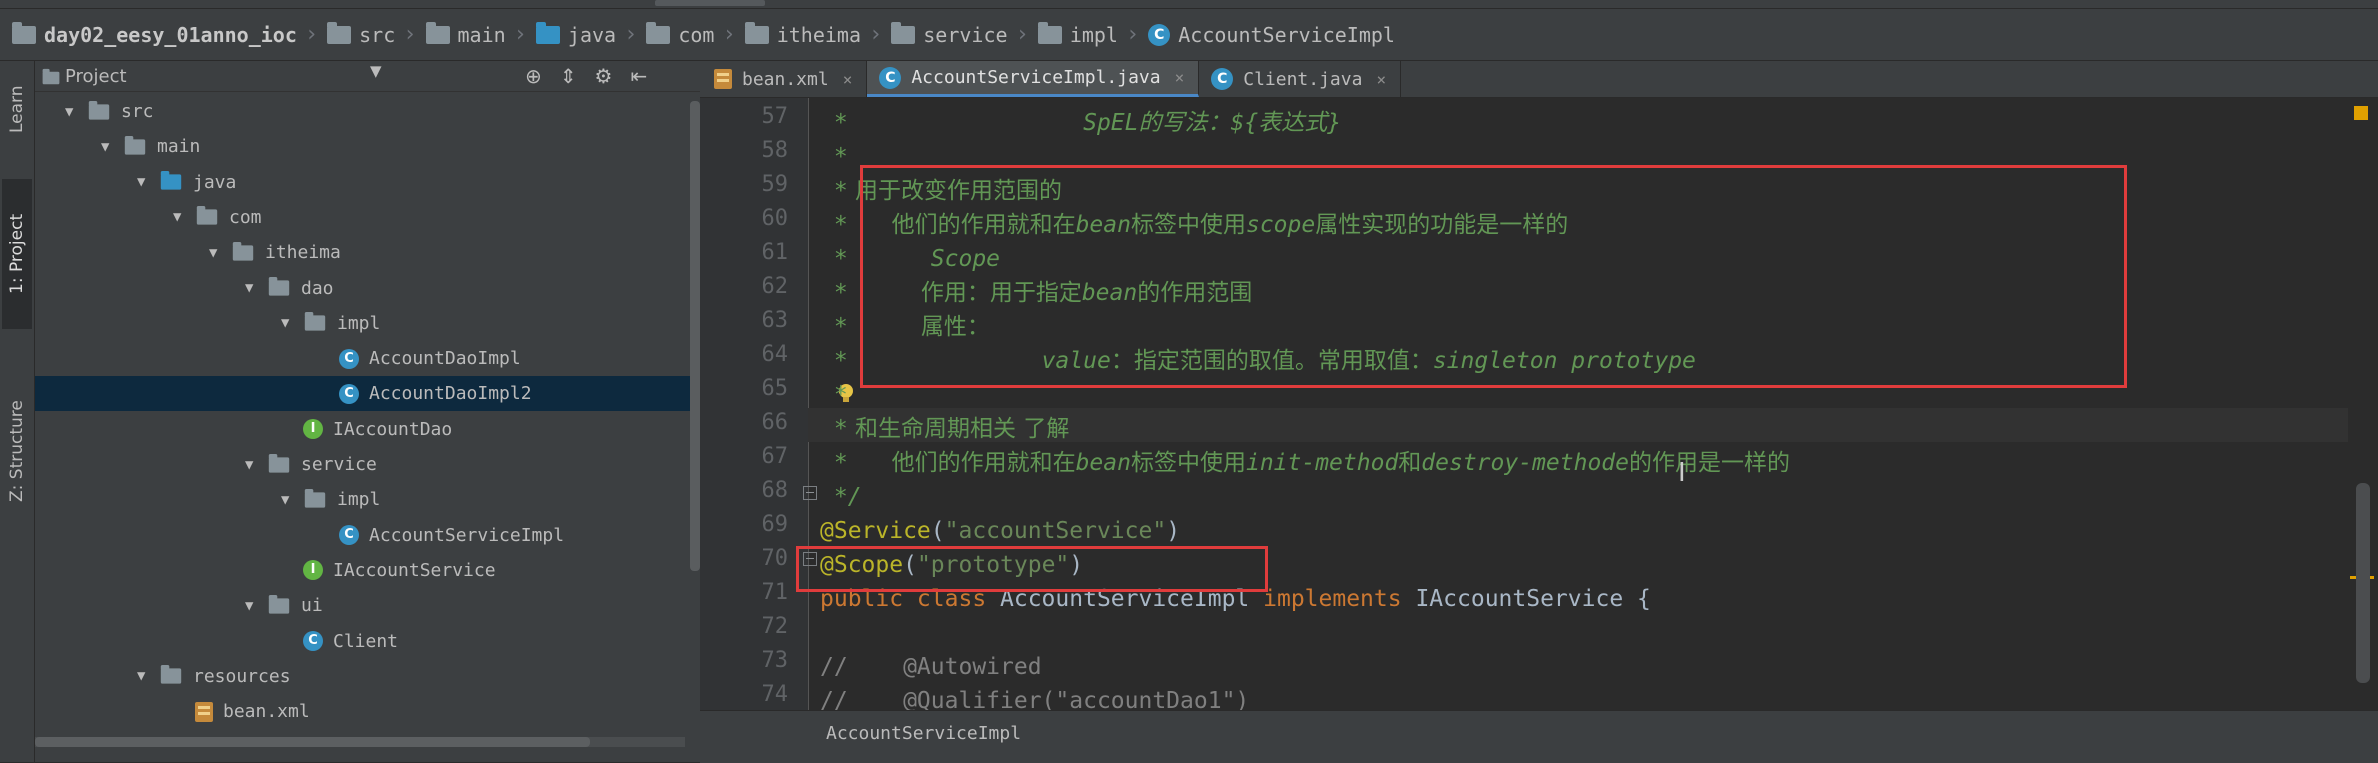 This screenshot has width=2378, height=763. What do you see at coordinates (680, 34) in the screenshot?
I see `breadcrumb-com: com` at bounding box center [680, 34].